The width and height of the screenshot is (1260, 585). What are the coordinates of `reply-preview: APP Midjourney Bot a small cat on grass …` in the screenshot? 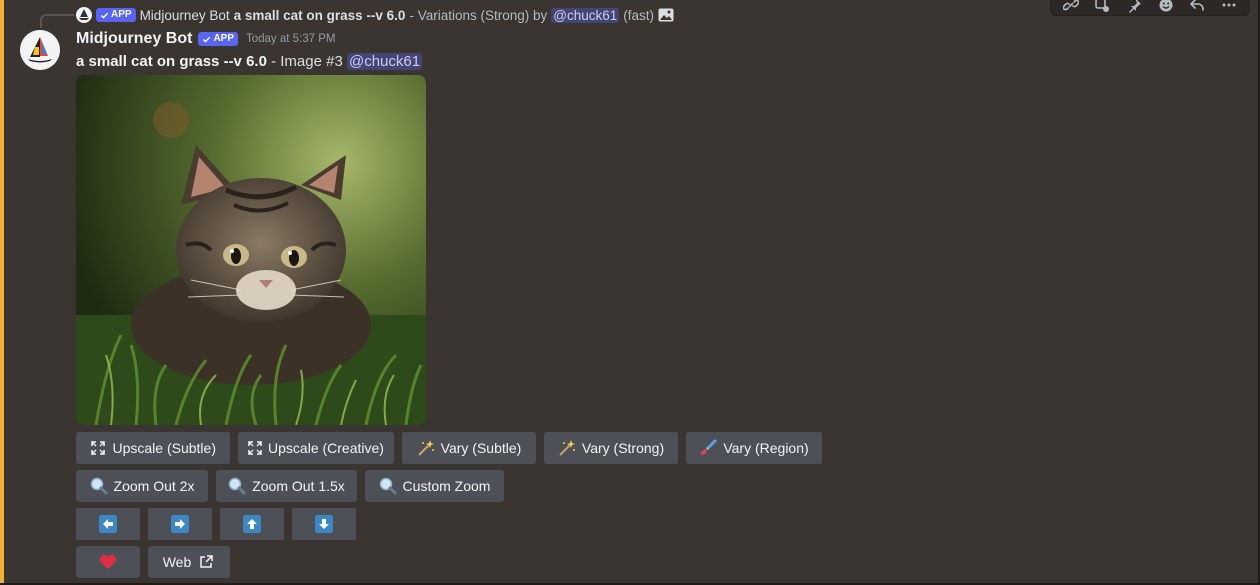 It's located at (375, 15).